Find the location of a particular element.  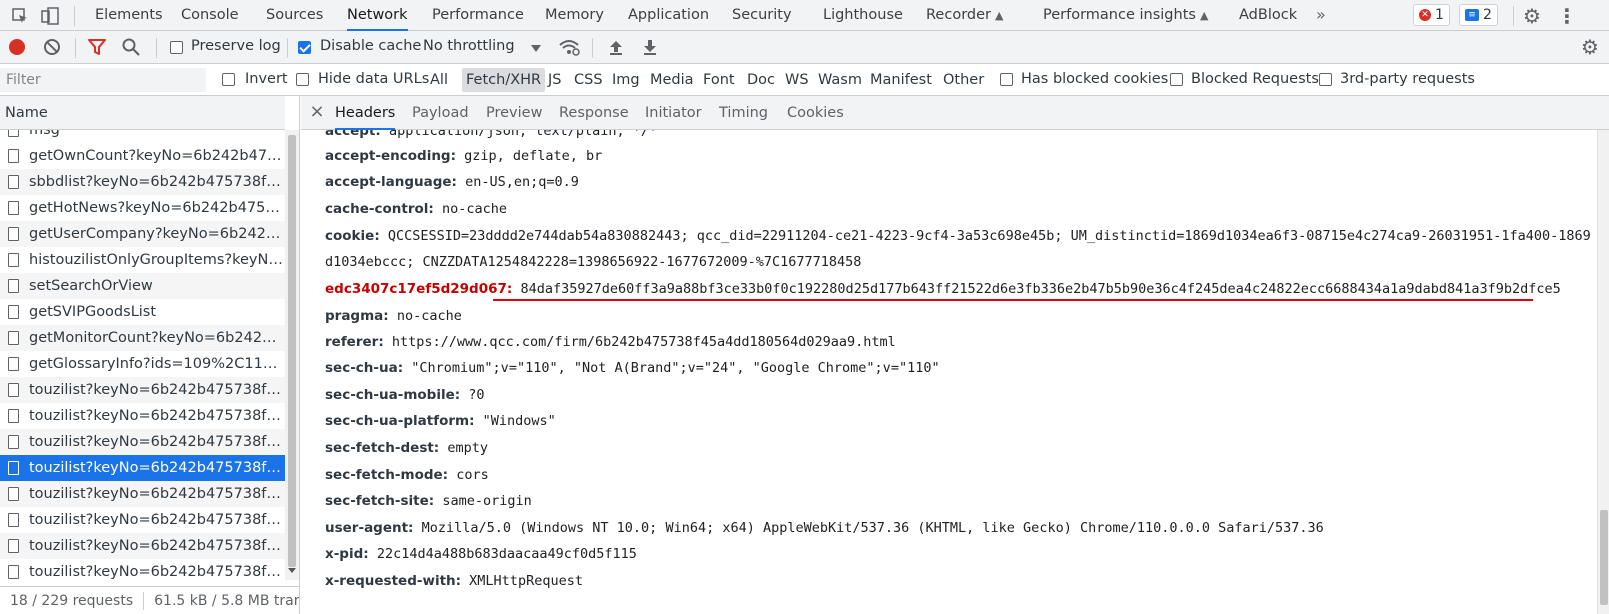

invert-checkbox is located at coordinates (228, 79).